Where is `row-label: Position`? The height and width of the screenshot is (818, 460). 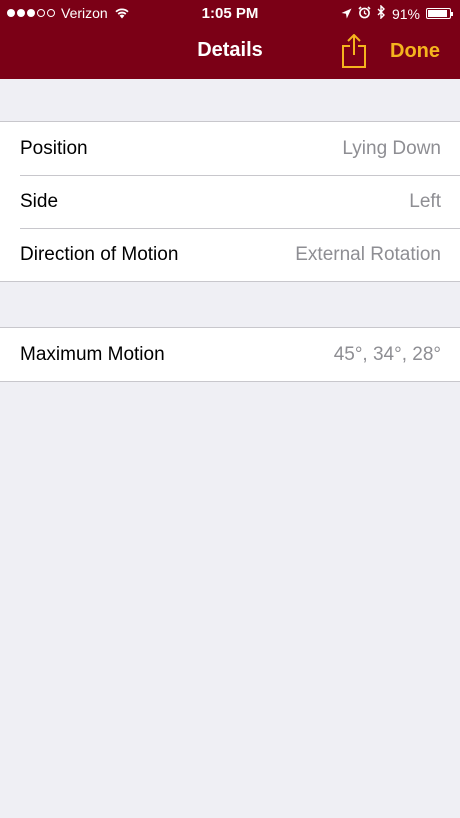
row-label: Position is located at coordinates (54, 148).